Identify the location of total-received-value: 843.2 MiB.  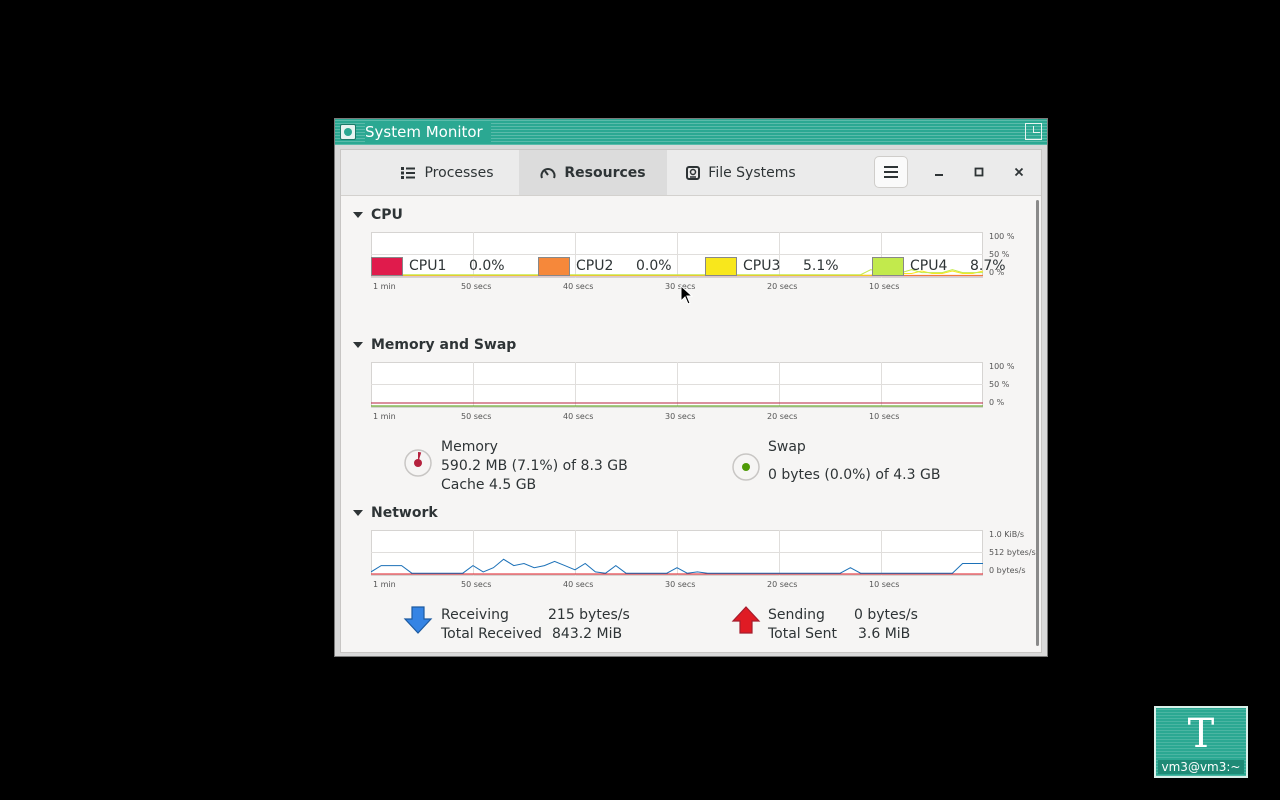
(587, 634).